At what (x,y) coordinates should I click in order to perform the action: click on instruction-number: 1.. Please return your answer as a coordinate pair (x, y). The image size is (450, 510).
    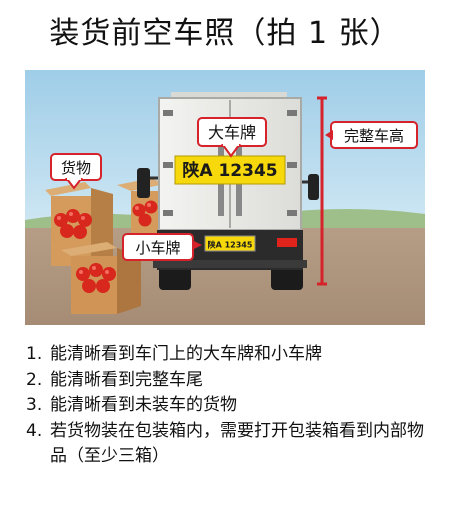
    Looking at the image, I should click on (34, 354).